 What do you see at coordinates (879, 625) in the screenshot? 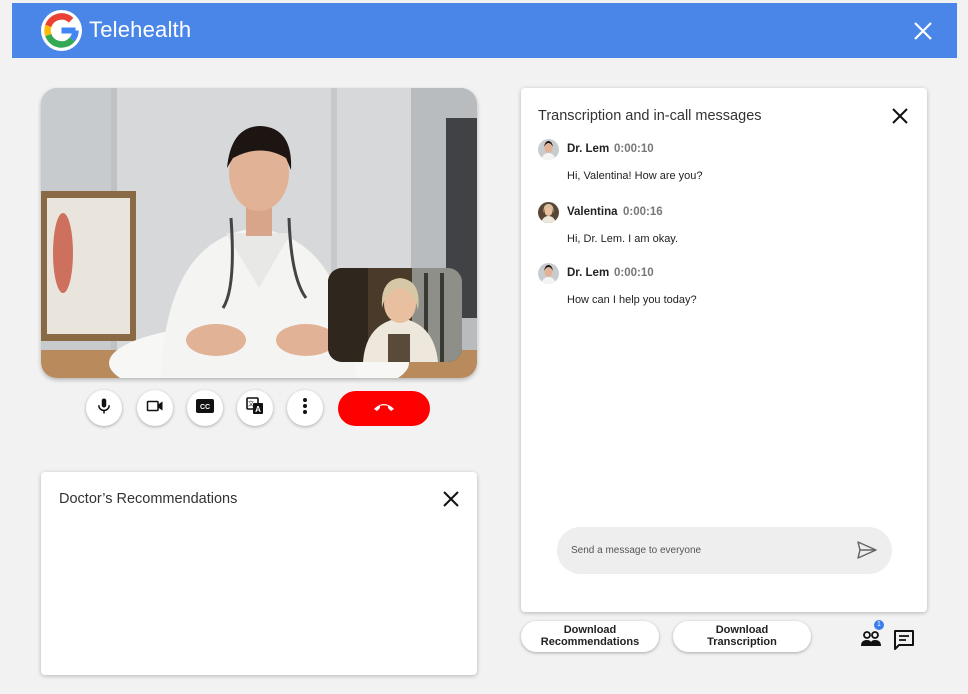
I see `participants-count-badge: 1` at bounding box center [879, 625].